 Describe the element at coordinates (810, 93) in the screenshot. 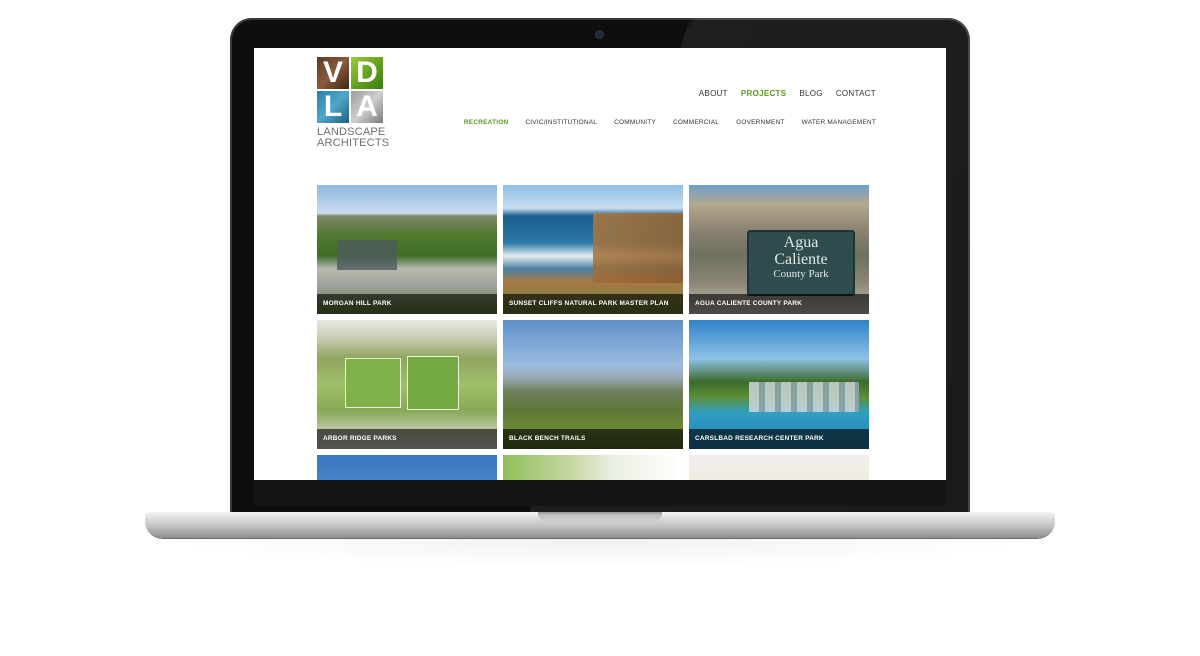

I see `nav-blog: BLOG` at that location.